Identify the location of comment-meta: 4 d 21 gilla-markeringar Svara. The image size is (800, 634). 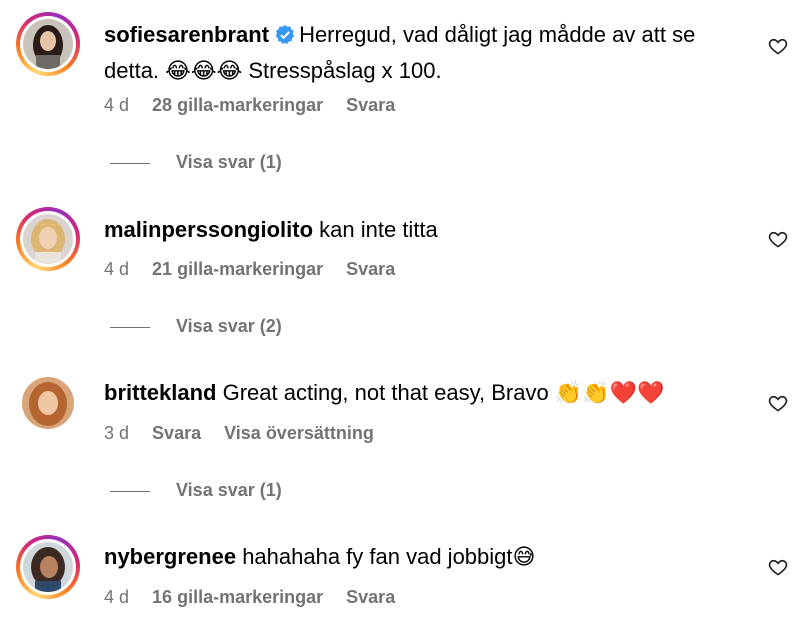
(258, 269).